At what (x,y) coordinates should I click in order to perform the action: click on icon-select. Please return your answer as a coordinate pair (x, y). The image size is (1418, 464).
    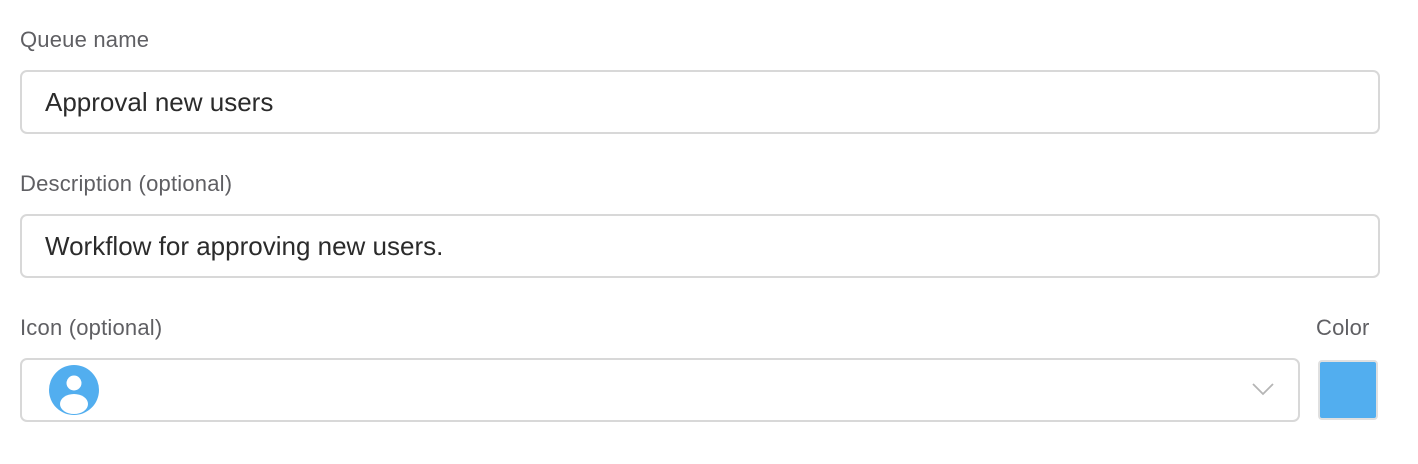
    Looking at the image, I should click on (660, 390).